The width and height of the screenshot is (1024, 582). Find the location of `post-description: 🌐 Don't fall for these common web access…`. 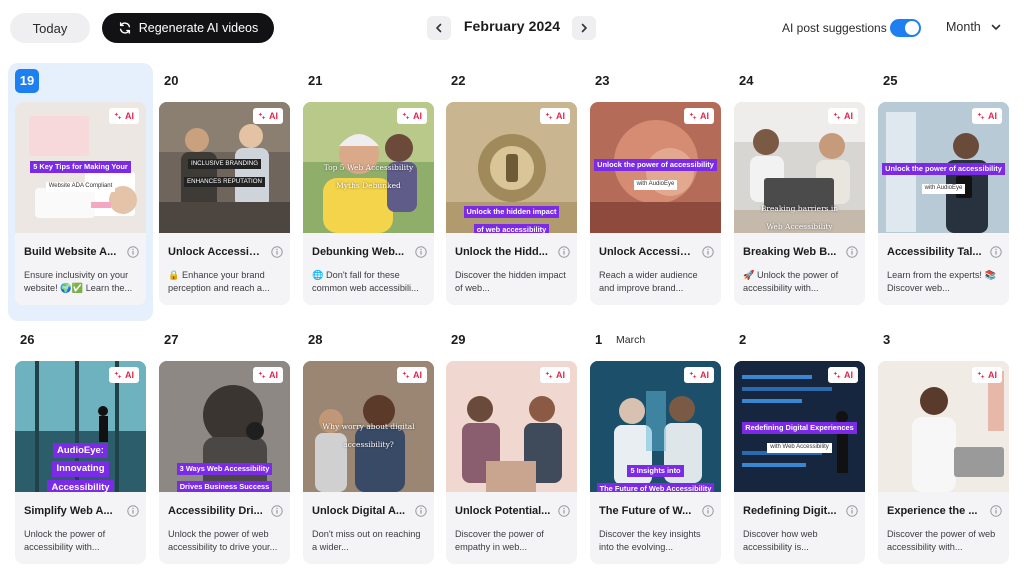

post-description: 🌐 Don't fall for these common web access… is located at coordinates (365, 281).